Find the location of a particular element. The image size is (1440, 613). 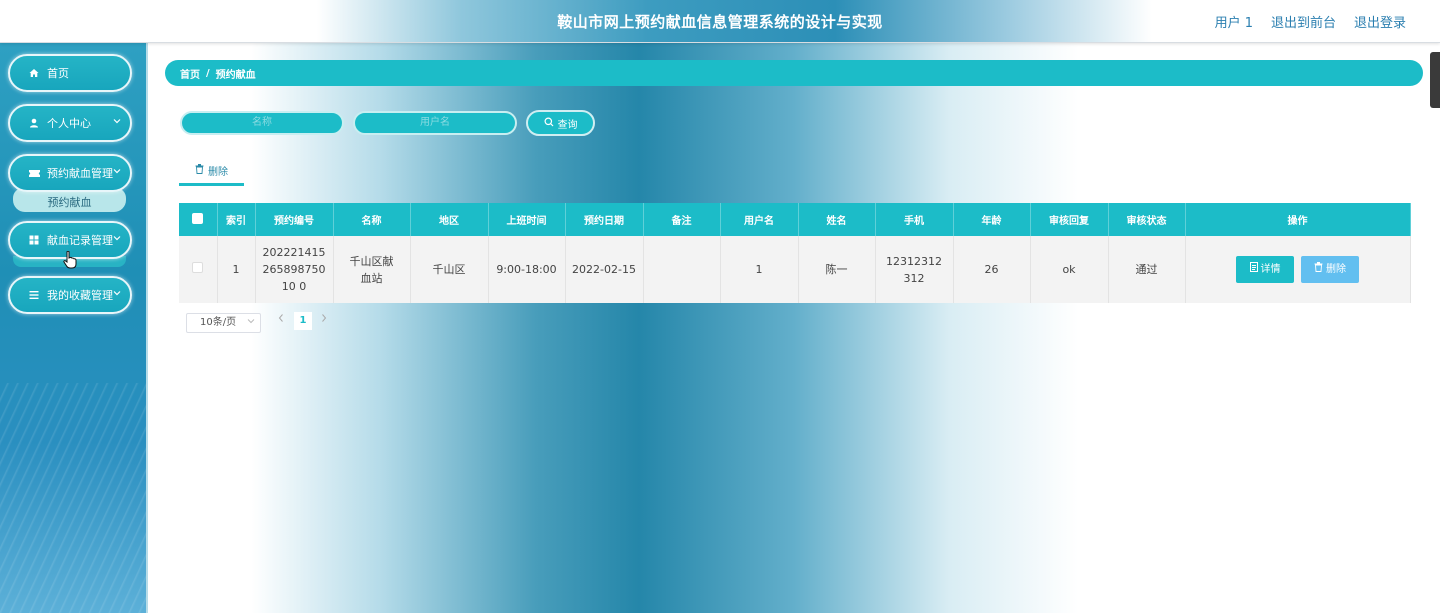

column-header: 操作 is located at coordinates (1298, 219).